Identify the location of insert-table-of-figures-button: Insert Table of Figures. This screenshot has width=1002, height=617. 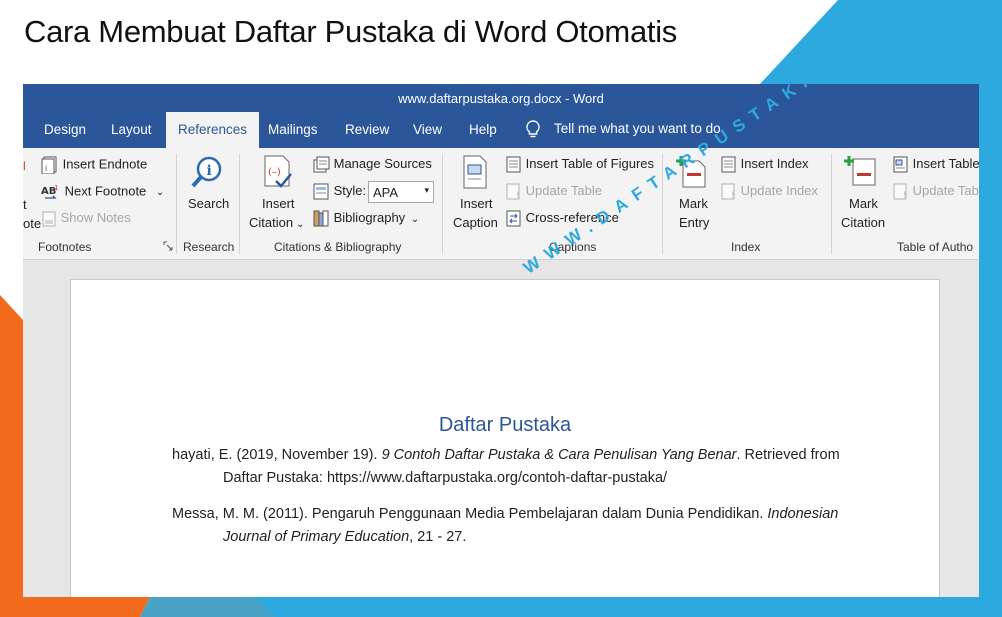
(580, 164).